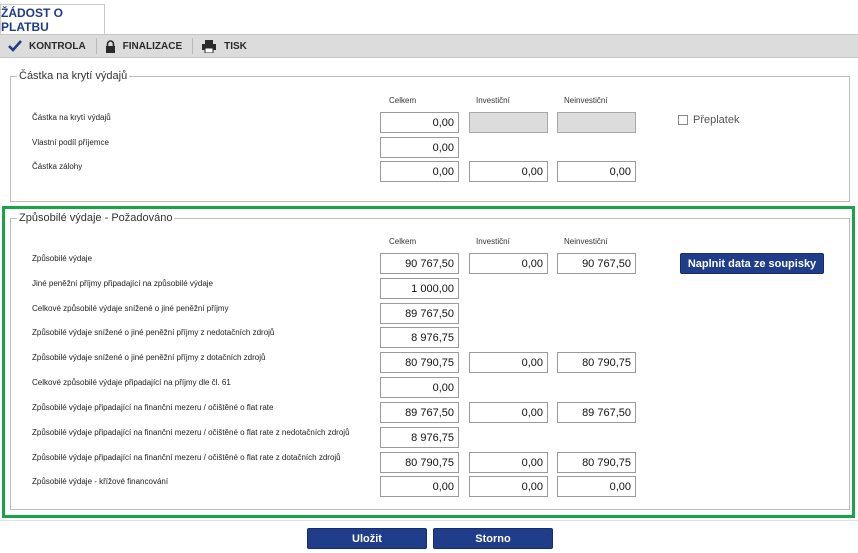 The image size is (858, 553). I want to click on snizene-dotacni-investicni-field: 0,00, so click(508, 362).